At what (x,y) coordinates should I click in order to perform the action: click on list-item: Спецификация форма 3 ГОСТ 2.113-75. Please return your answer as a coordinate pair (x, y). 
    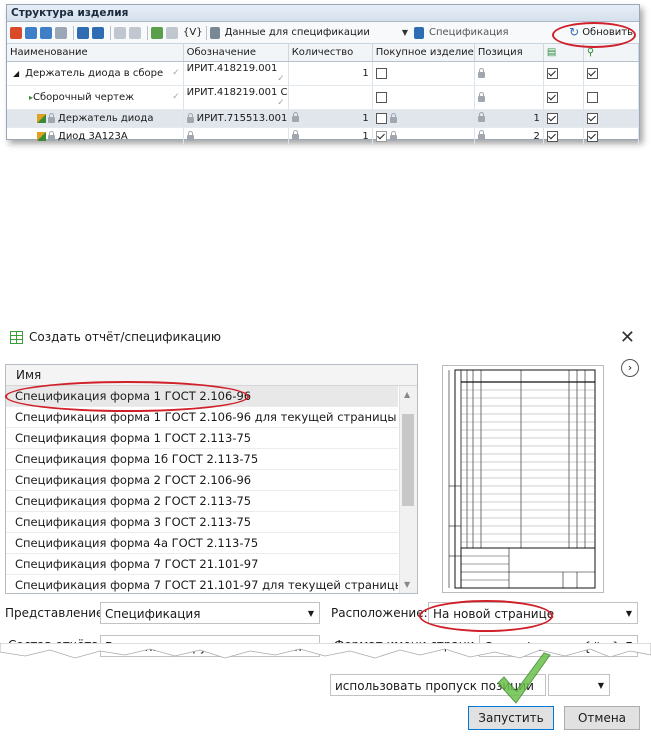
    Looking at the image, I should click on (202, 522).